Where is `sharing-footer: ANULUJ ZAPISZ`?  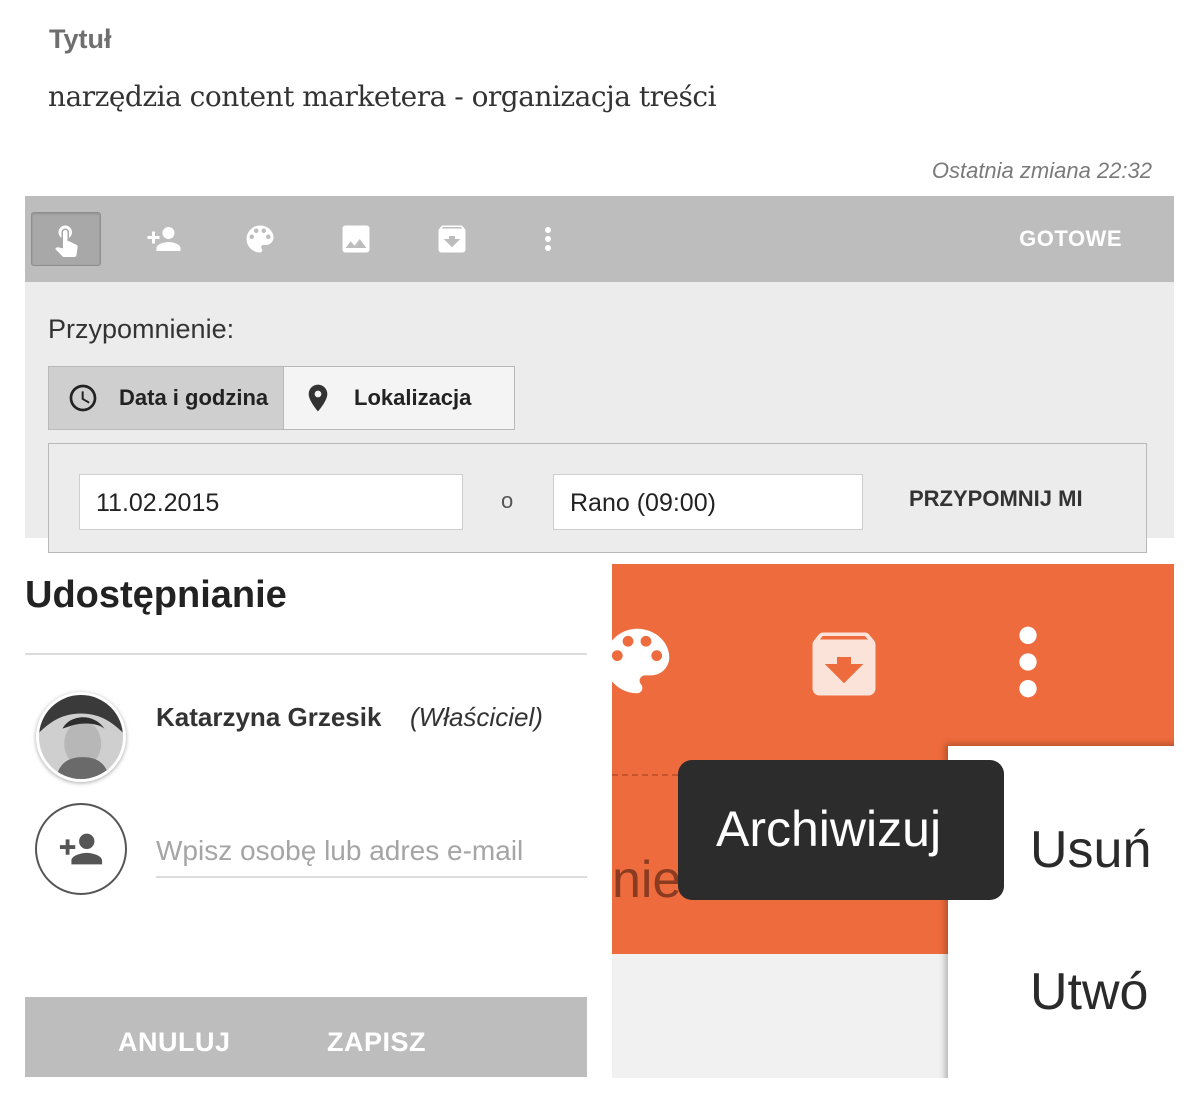
sharing-footer: ANULUJ ZAPISZ is located at coordinates (306, 1037).